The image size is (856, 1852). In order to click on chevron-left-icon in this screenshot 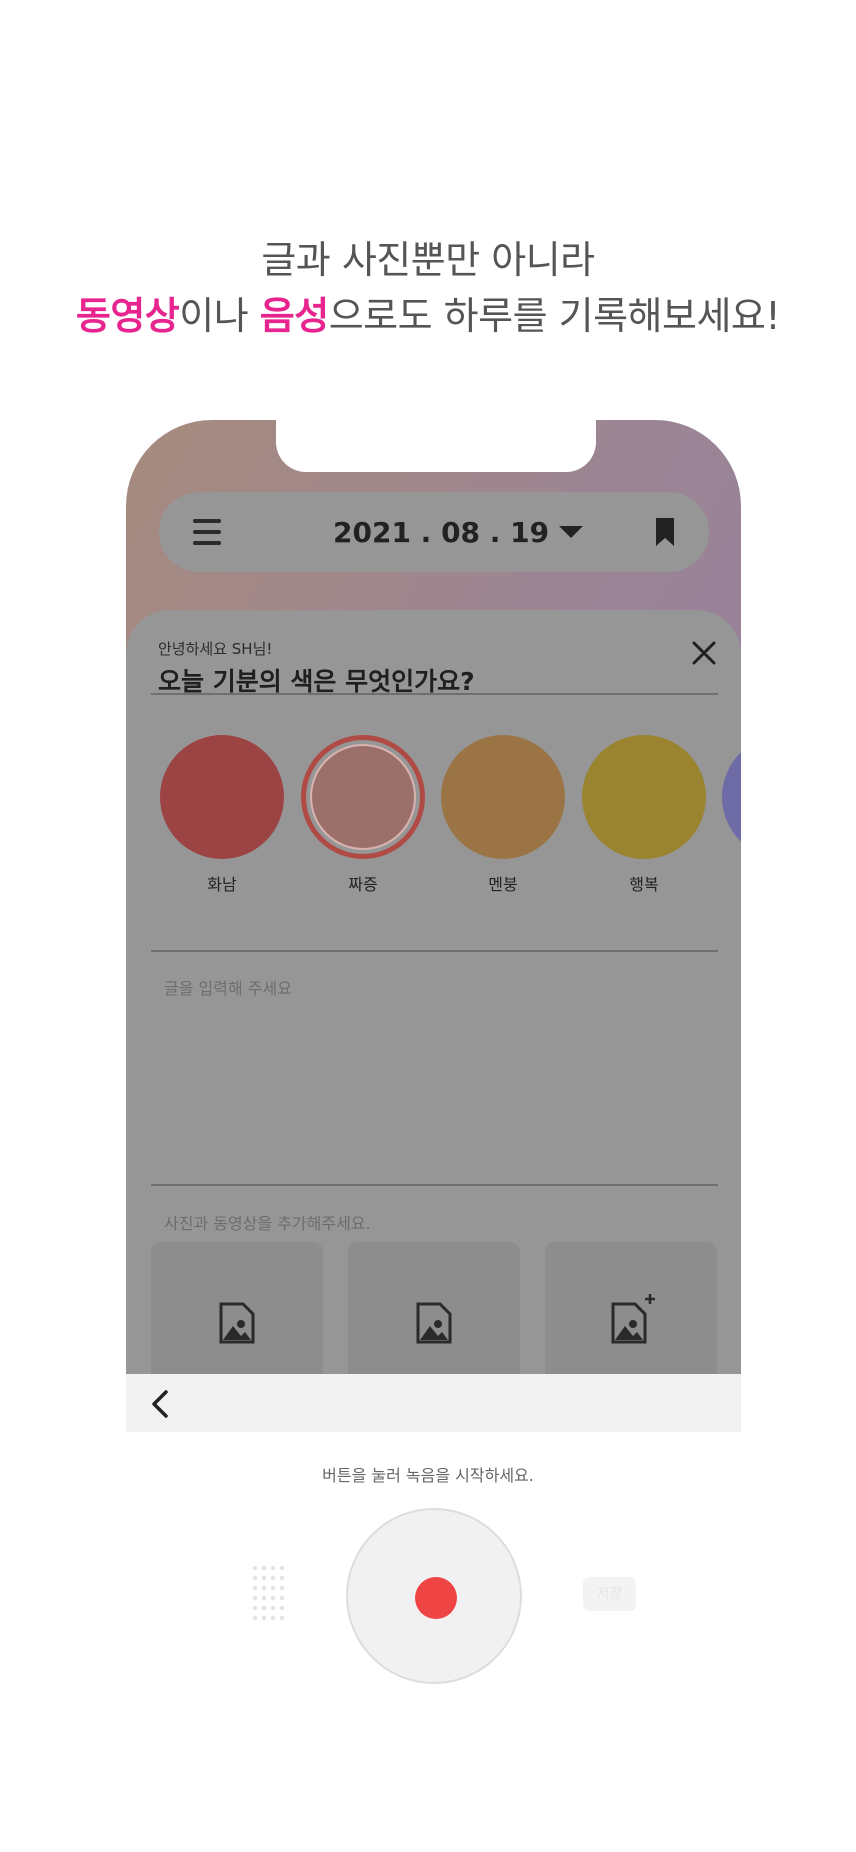, I will do `click(160, 1404)`.